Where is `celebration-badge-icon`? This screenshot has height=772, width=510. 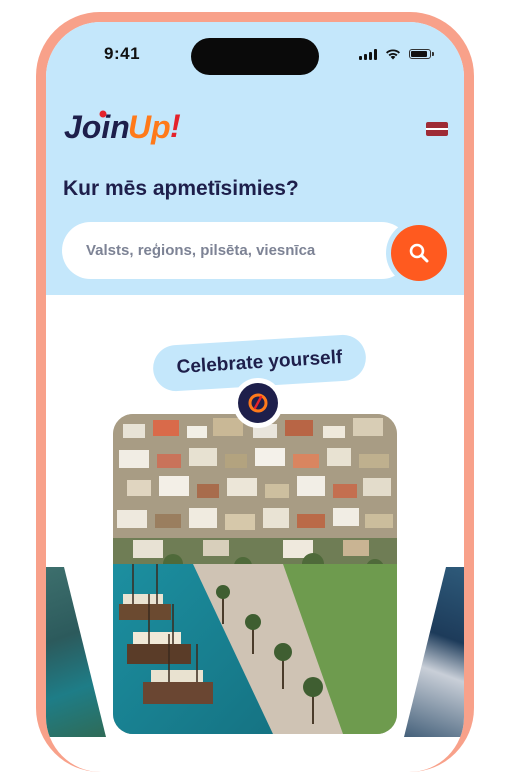 celebration-badge-icon is located at coordinates (258, 403).